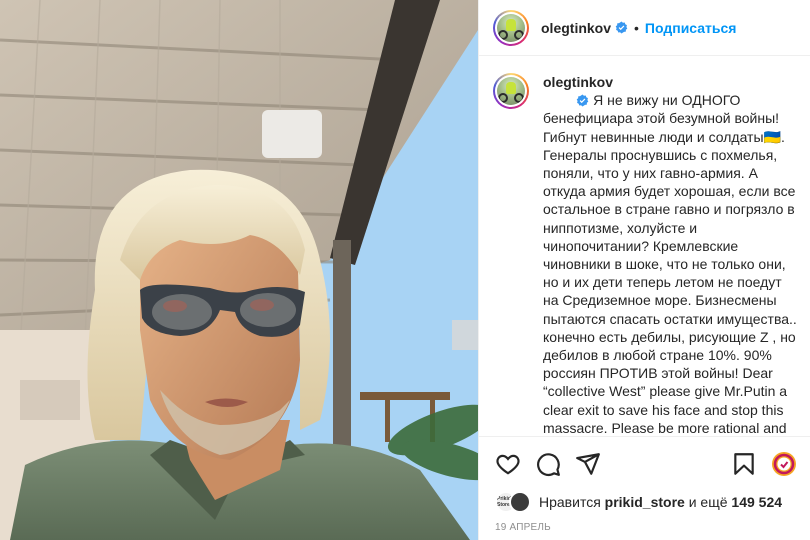 Image resolution: width=810 pixels, height=540 pixels. What do you see at coordinates (570, 502) in the screenshot?
I see `likes-prefix: Нравится` at bounding box center [570, 502].